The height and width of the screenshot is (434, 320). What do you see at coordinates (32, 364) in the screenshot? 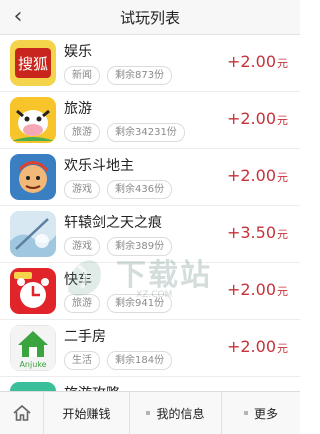
I see `svg-text: Anjuke` at bounding box center [32, 364].